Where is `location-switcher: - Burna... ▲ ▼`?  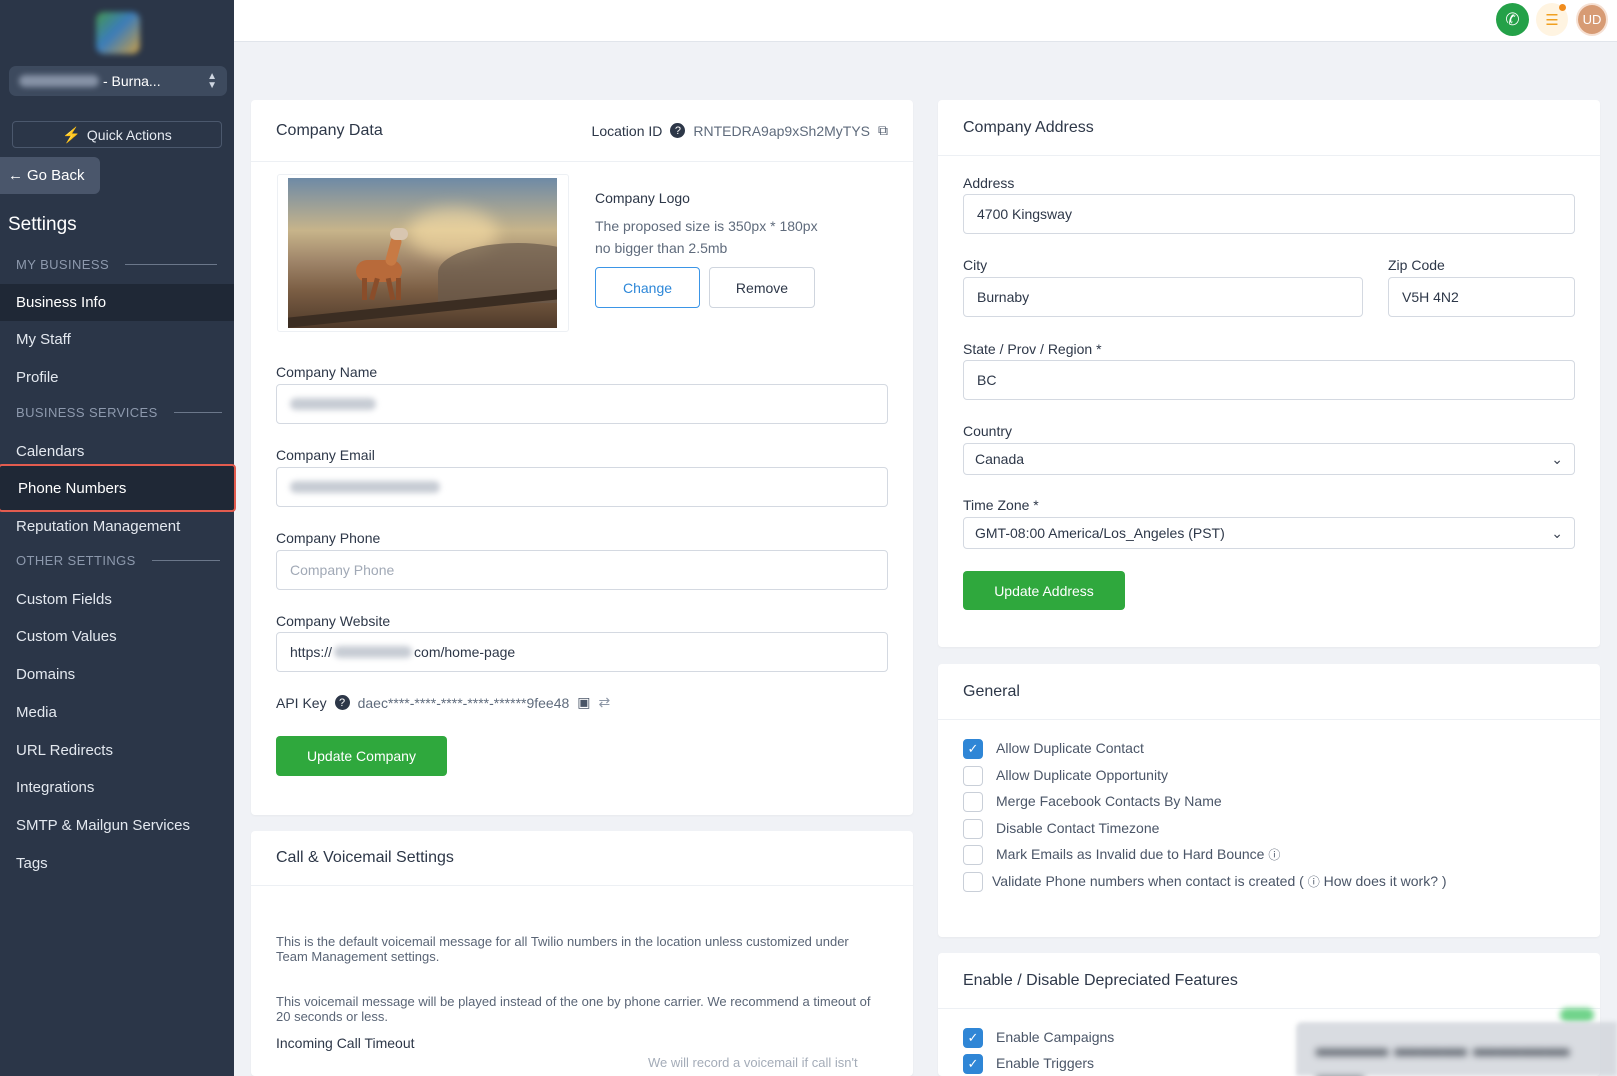
location-switcher: - Burna... ▲ ▼ is located at coordinates (118, 81).